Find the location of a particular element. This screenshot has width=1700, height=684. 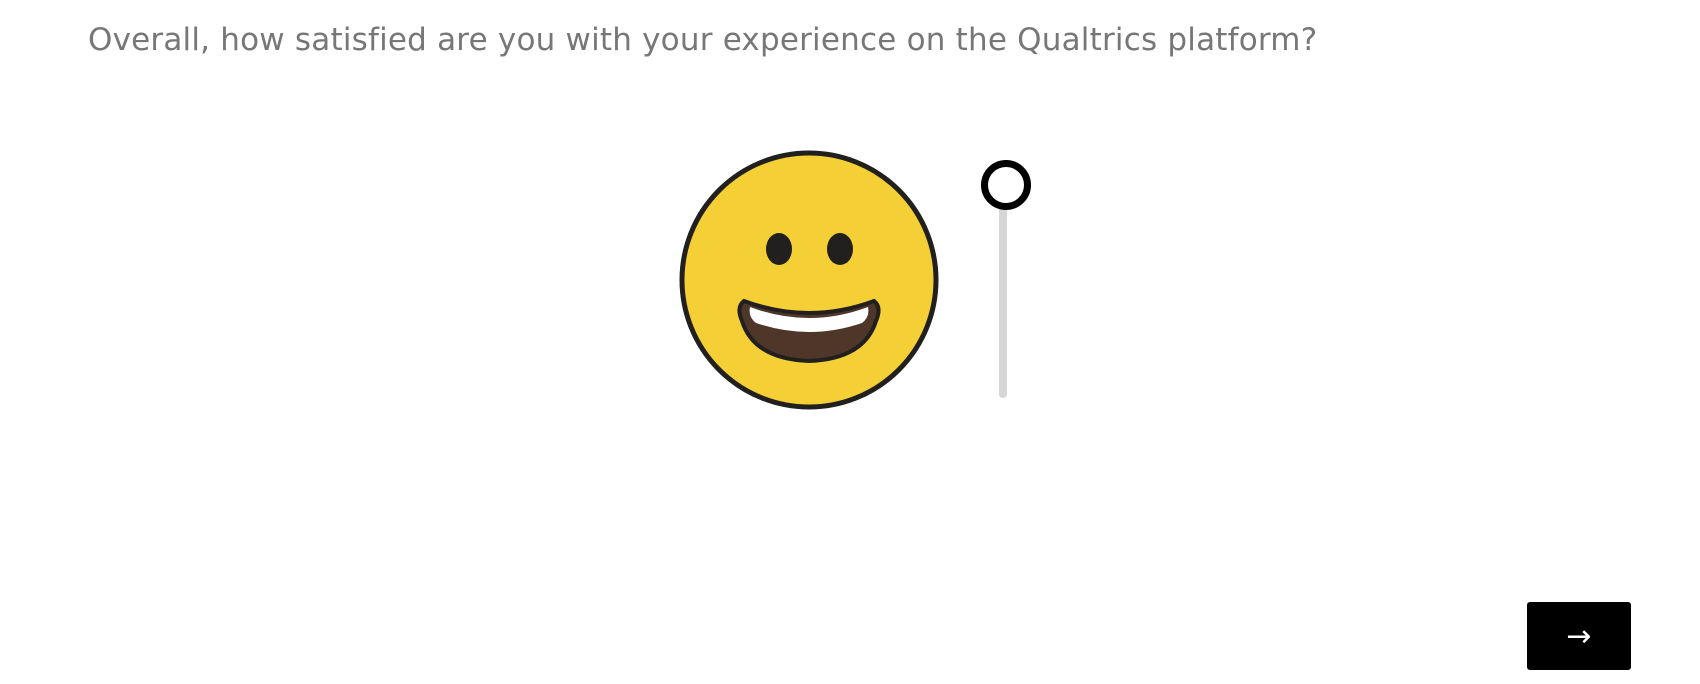

slider-handle is located at coordinates (1006, 185).